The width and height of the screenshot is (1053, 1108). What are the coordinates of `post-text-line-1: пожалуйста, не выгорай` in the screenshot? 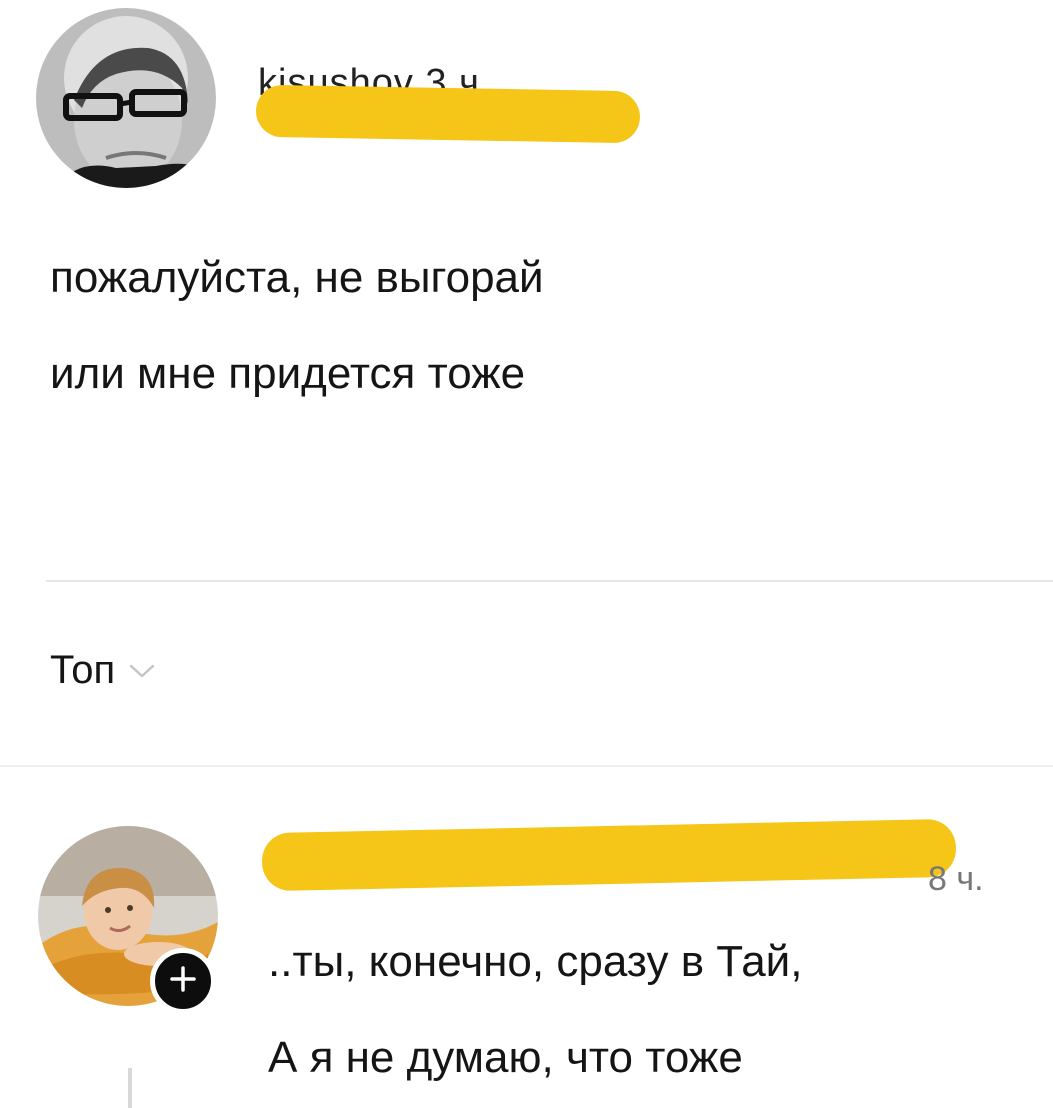 It's located at (297, 277).